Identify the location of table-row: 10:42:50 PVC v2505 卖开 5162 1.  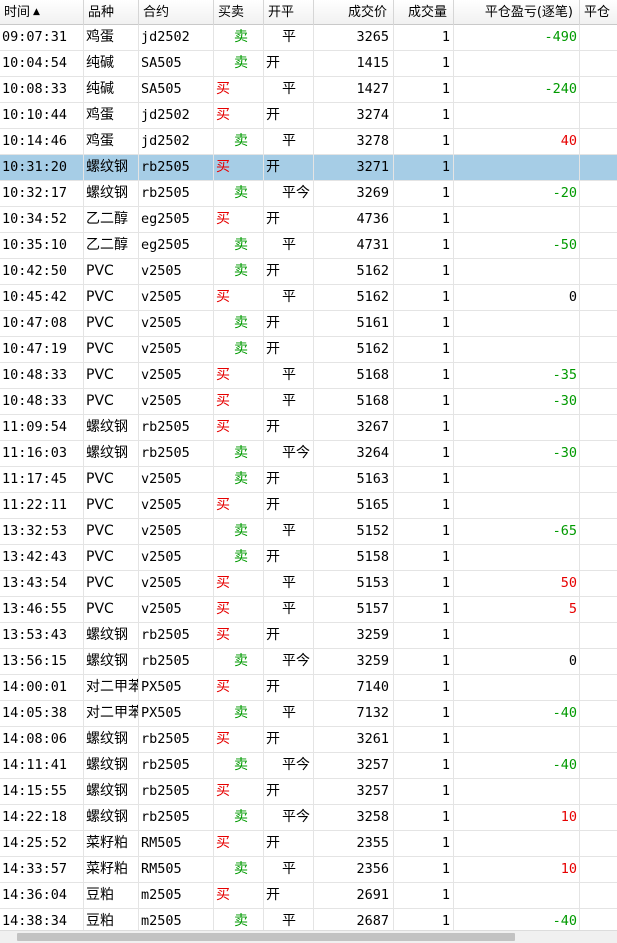
(308, 272).